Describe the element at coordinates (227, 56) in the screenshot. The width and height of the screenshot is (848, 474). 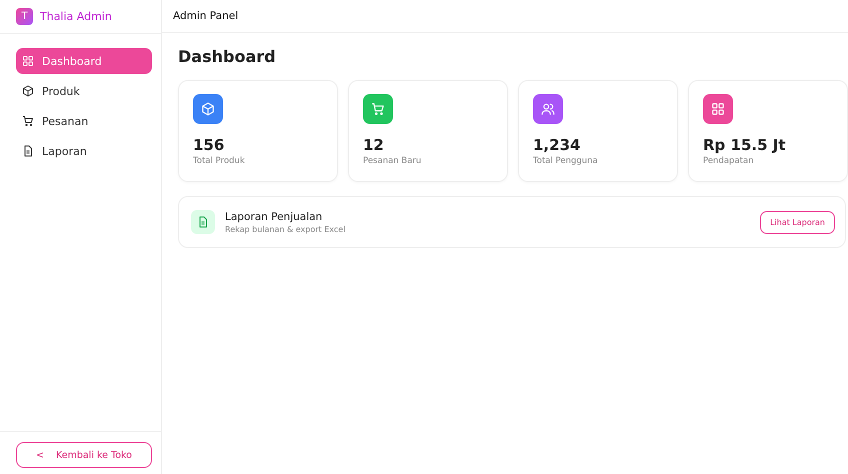
I see `page-title: Dashboard` at that location.